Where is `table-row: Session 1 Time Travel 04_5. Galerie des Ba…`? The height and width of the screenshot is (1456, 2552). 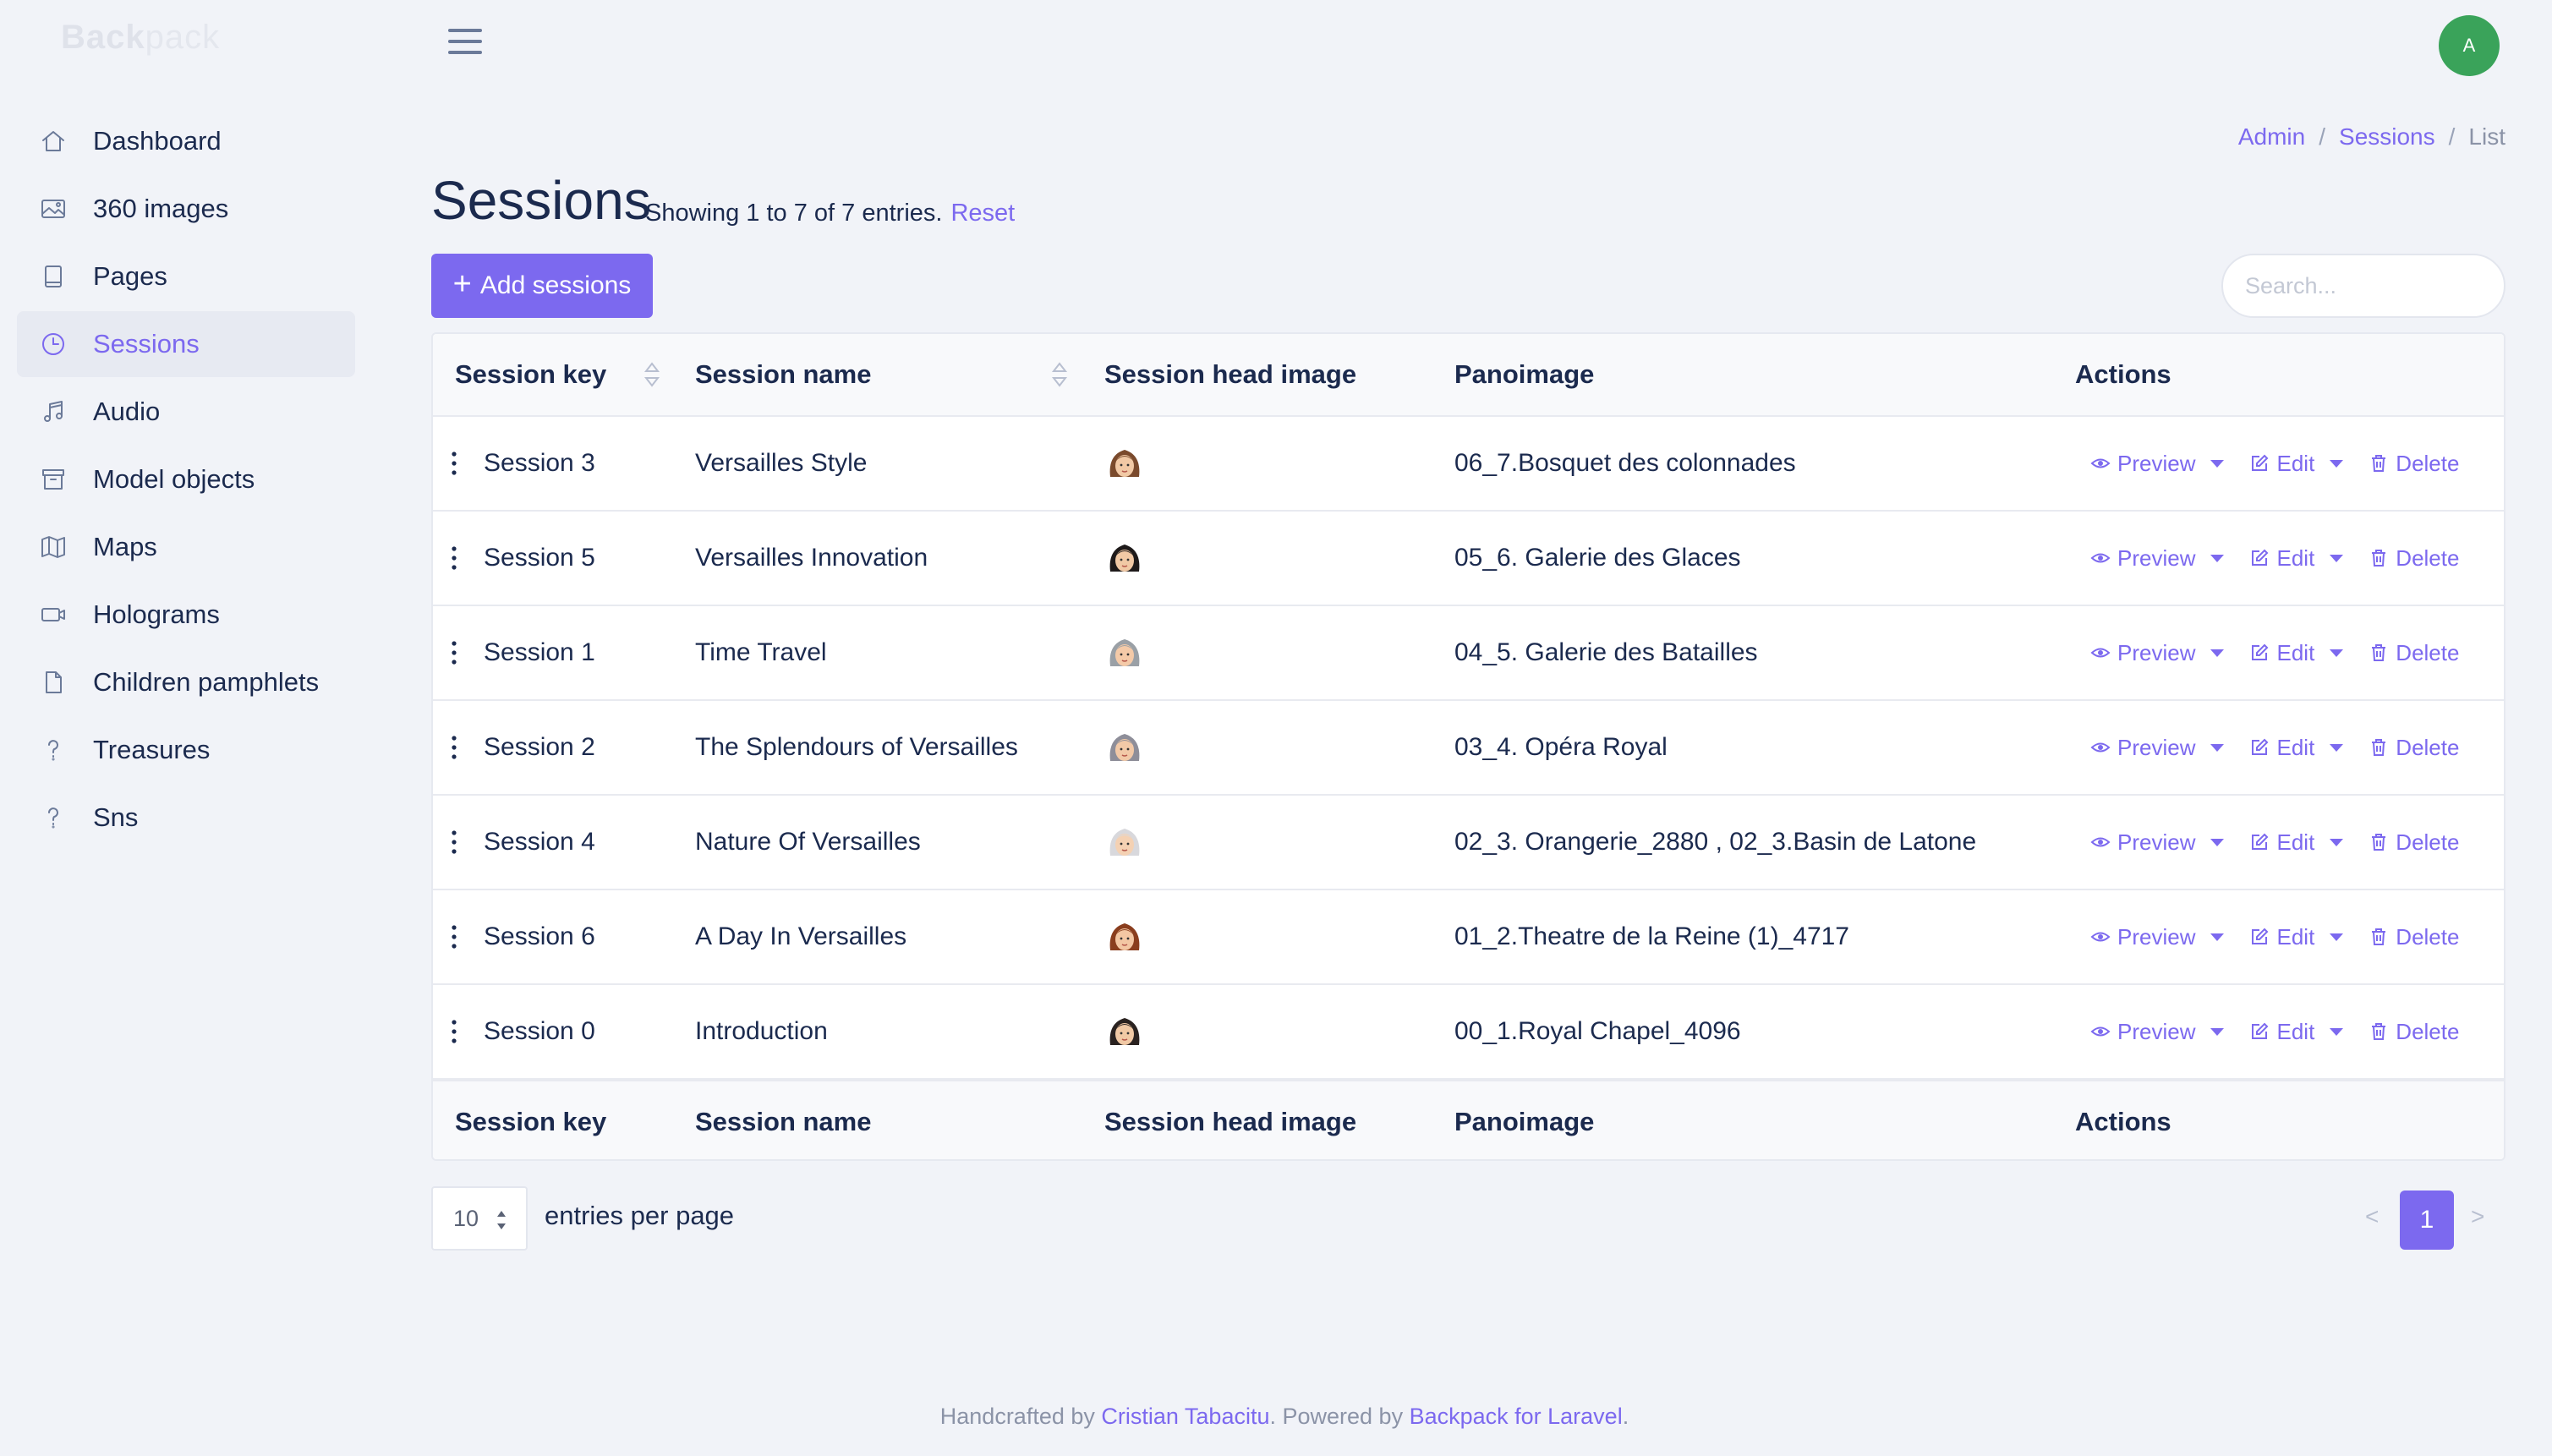
table-row: Session 1 Time Travel 04_5. Galerie des Ba… is located at coordinates (1468, 653).